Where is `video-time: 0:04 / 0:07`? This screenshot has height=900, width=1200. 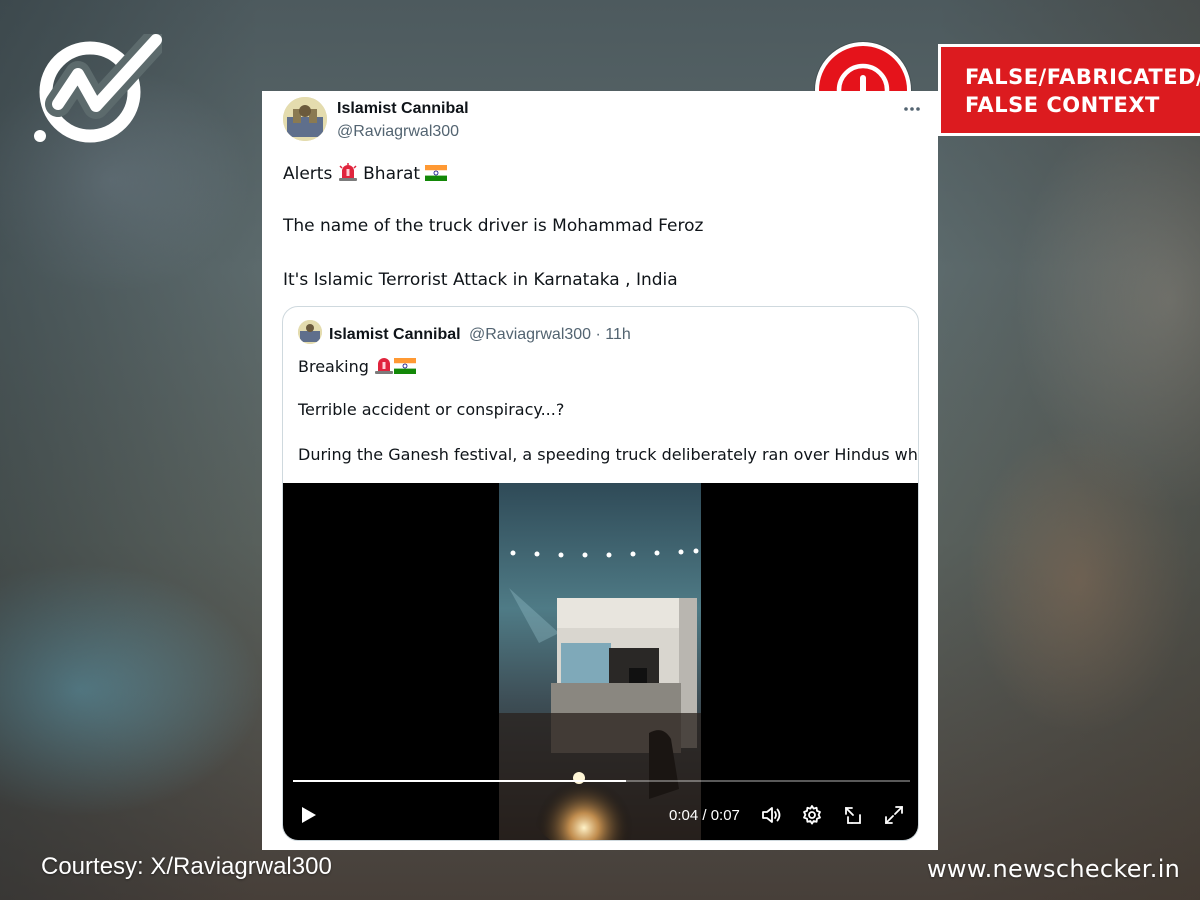
video-time: 0:04 / 0:07 is located at coordinates (704, 815).